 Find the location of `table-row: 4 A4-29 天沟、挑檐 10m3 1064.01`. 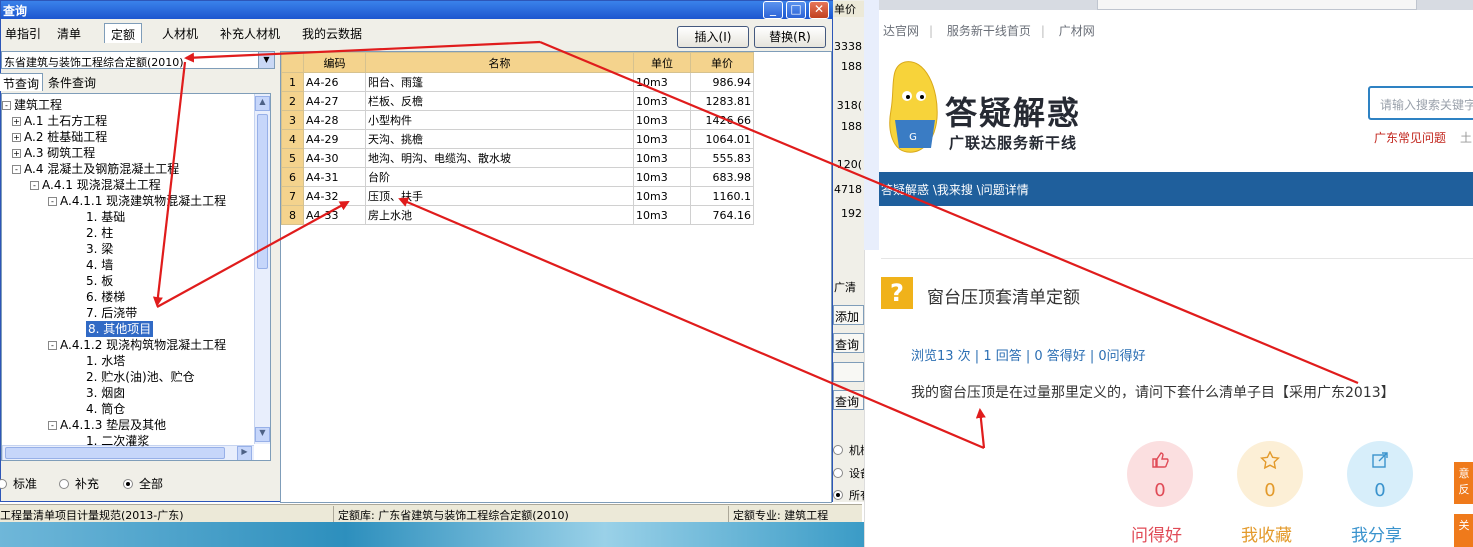

table-row: 4 A4-29 天沟、挑檐 10m3 1064.01 is located at coordinates (517, 139).